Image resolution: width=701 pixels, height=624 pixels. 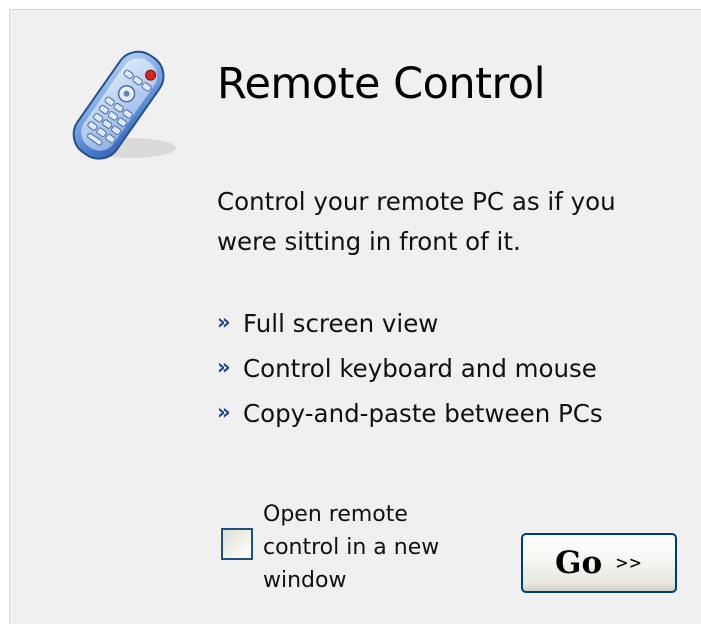 I want to click on open-in-new-window-option: Open remote control in a new window, so click(x=363, y=549).